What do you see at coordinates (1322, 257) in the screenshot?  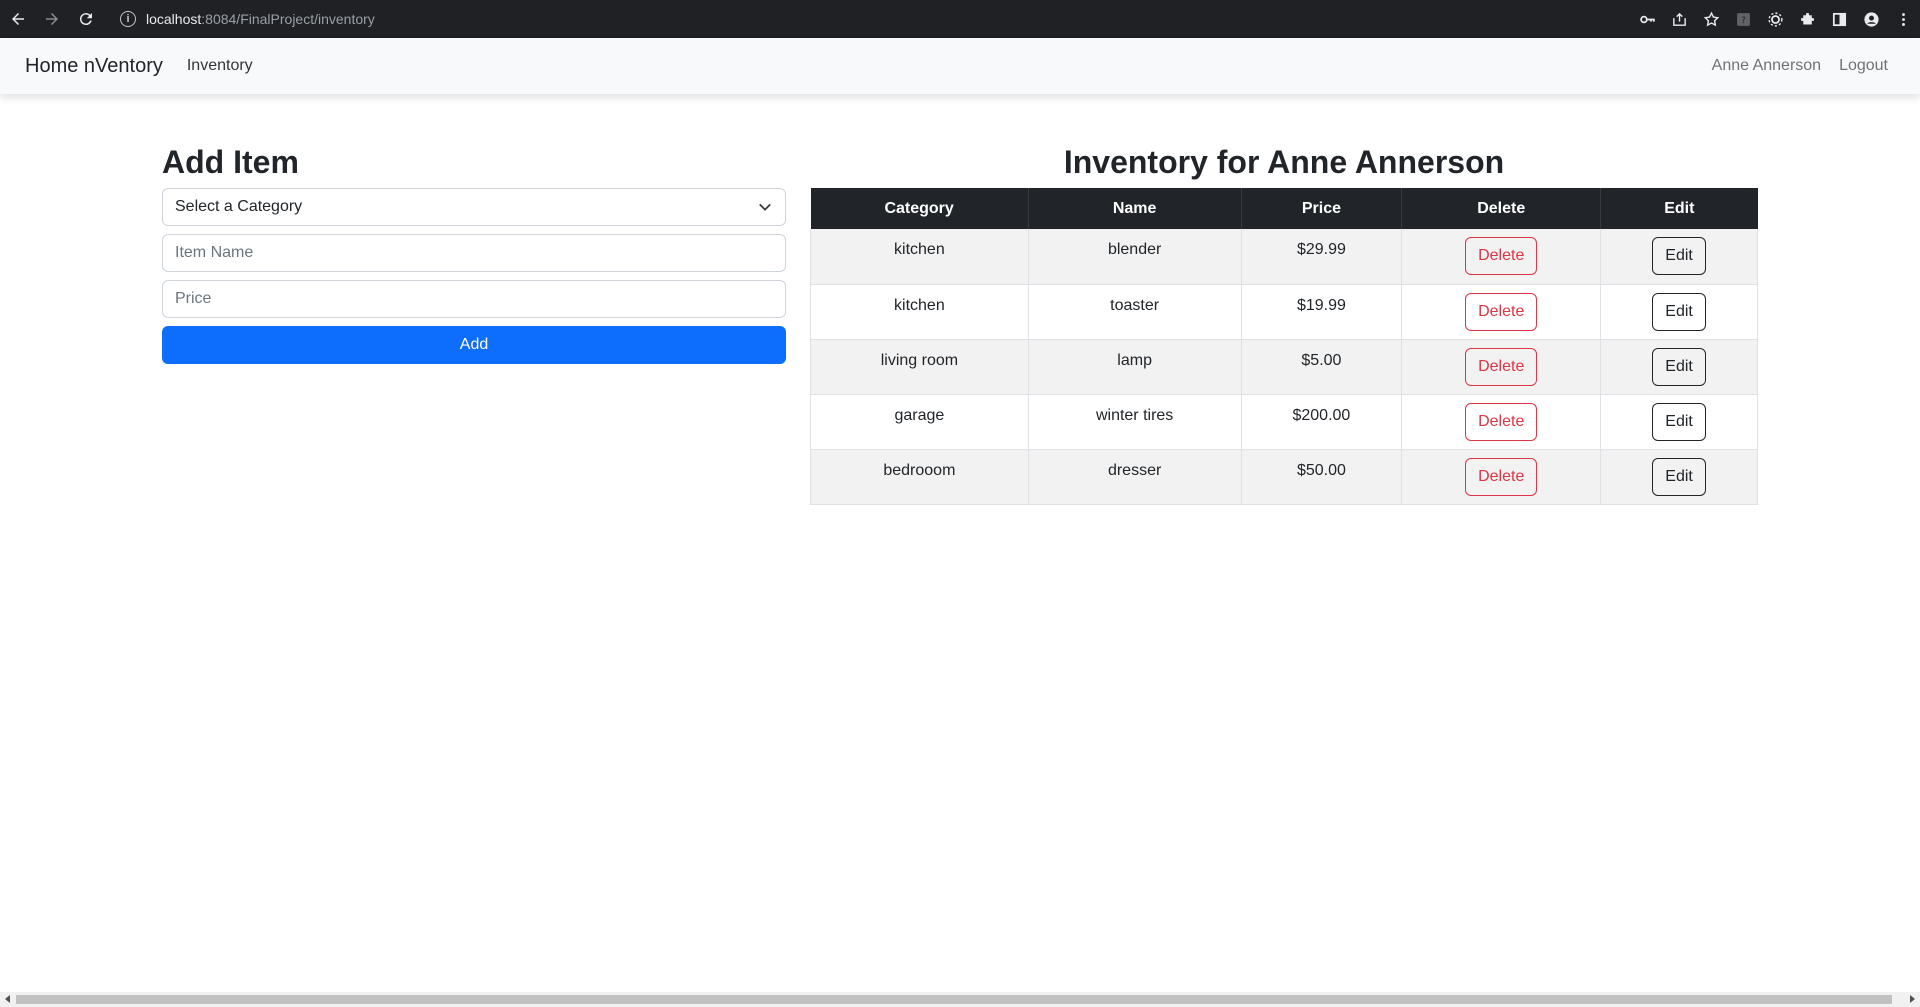 I see `cell-price: $29.99` at bounding box center [1322, 257].